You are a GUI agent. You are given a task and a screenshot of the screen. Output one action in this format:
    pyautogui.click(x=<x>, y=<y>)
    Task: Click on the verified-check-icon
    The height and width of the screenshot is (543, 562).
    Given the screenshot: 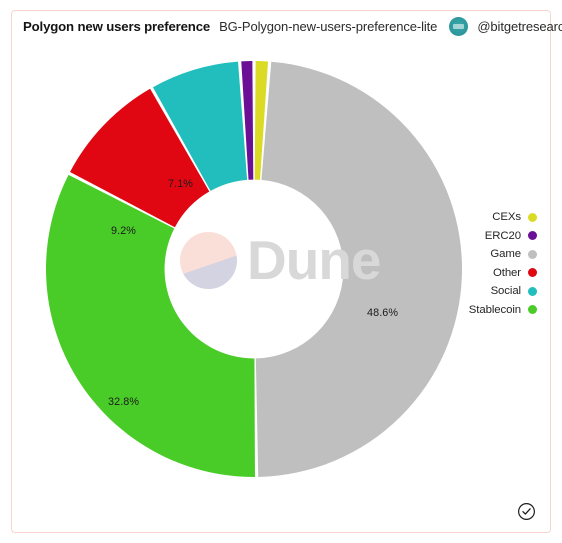 What is the action you would take?
    pyautogui.click(x=526, y=511)
    